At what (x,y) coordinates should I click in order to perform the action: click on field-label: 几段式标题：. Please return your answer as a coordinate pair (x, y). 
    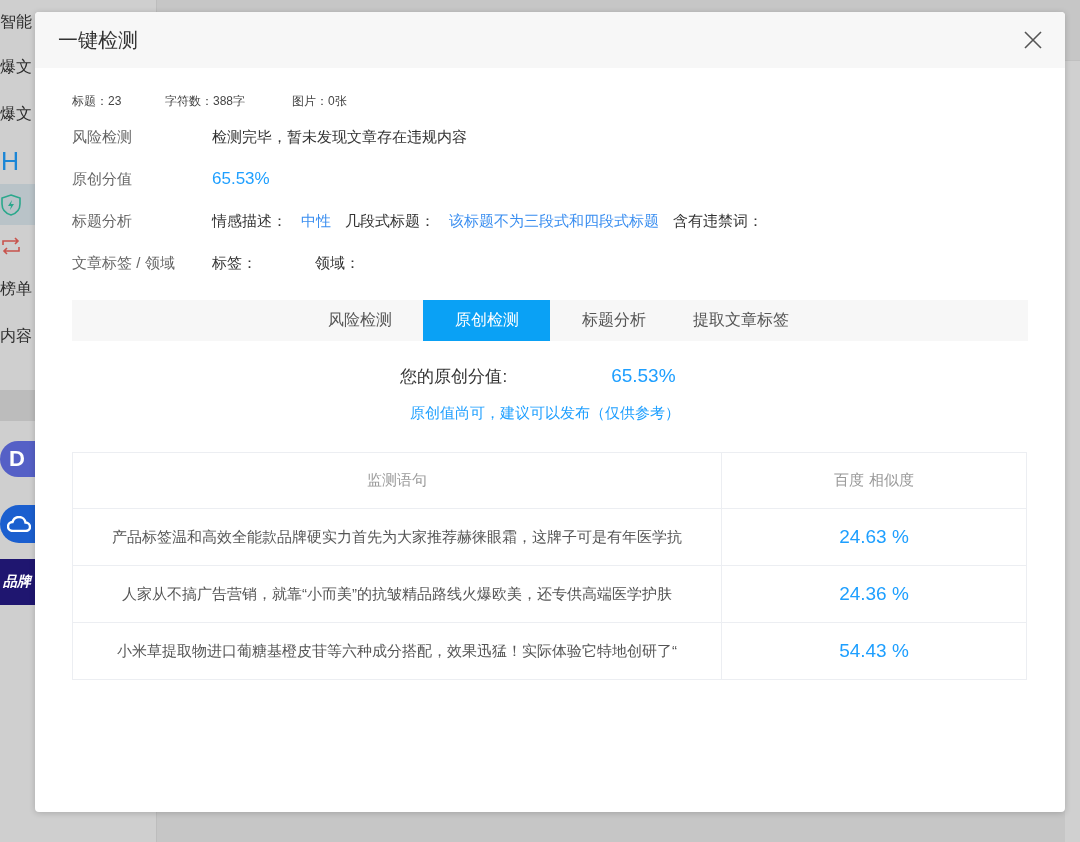
    Looking at the image, I should click on (390, 221).